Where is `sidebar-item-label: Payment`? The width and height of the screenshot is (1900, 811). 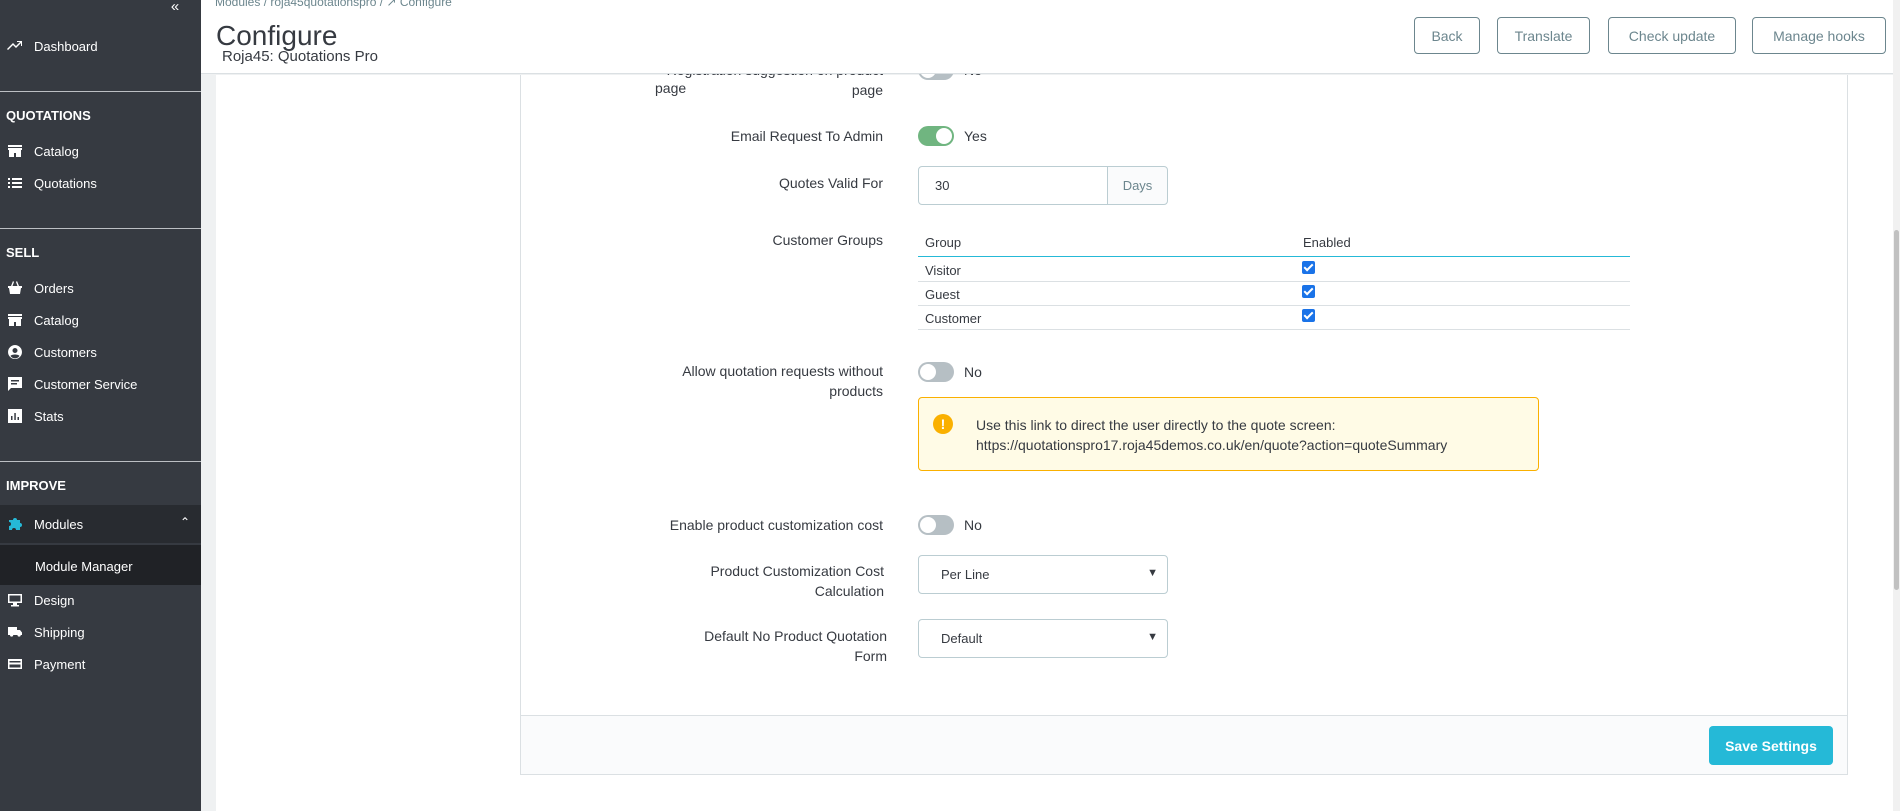
sidebar-item-label: Payment is located at coordinates (60, 664).